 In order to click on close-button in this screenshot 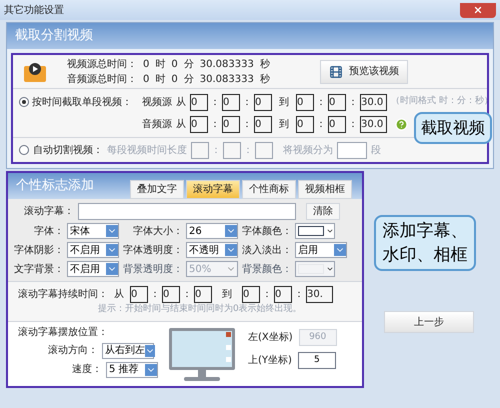, I will do `click(478, 10)`.